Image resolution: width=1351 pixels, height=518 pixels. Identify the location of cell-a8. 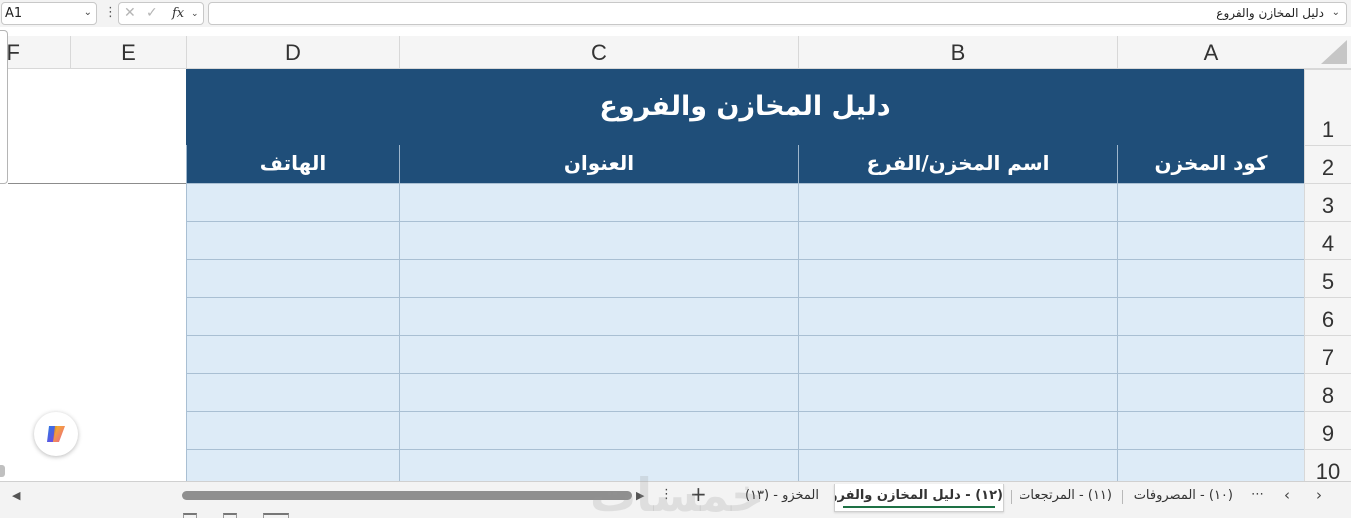
(1210, 392).